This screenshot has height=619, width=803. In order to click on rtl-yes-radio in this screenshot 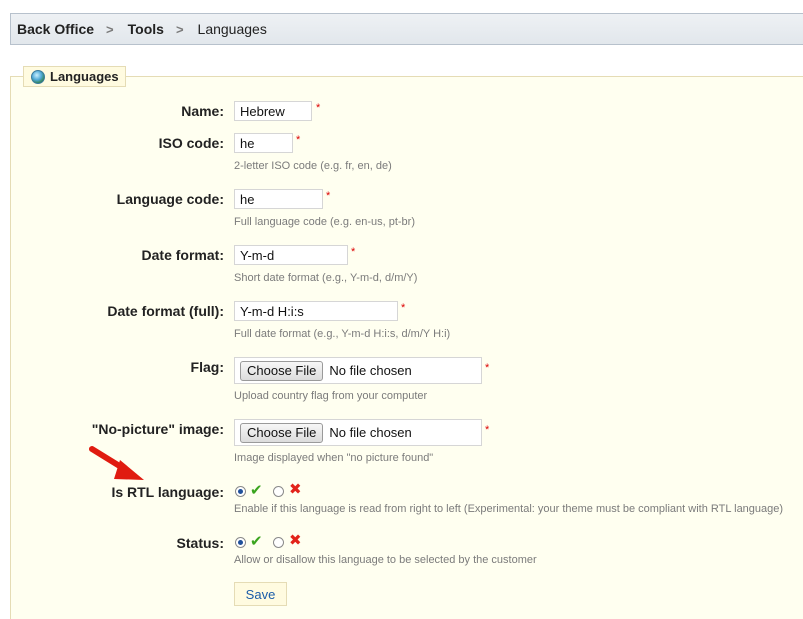, I will do `click(240, 491)`.